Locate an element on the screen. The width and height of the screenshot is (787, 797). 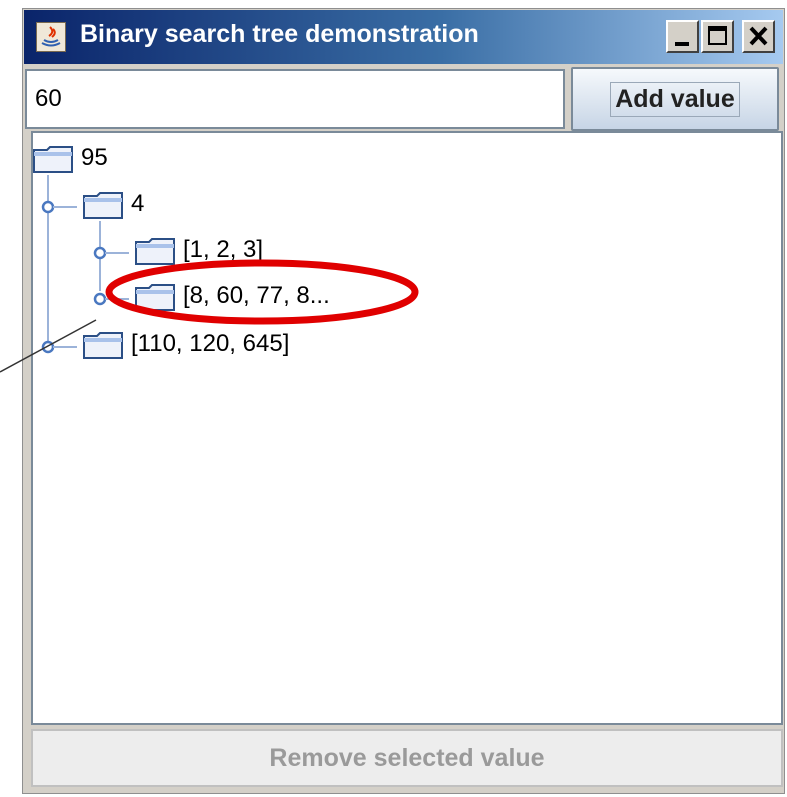
annotation-overlay is located at coordinates (209, 316).